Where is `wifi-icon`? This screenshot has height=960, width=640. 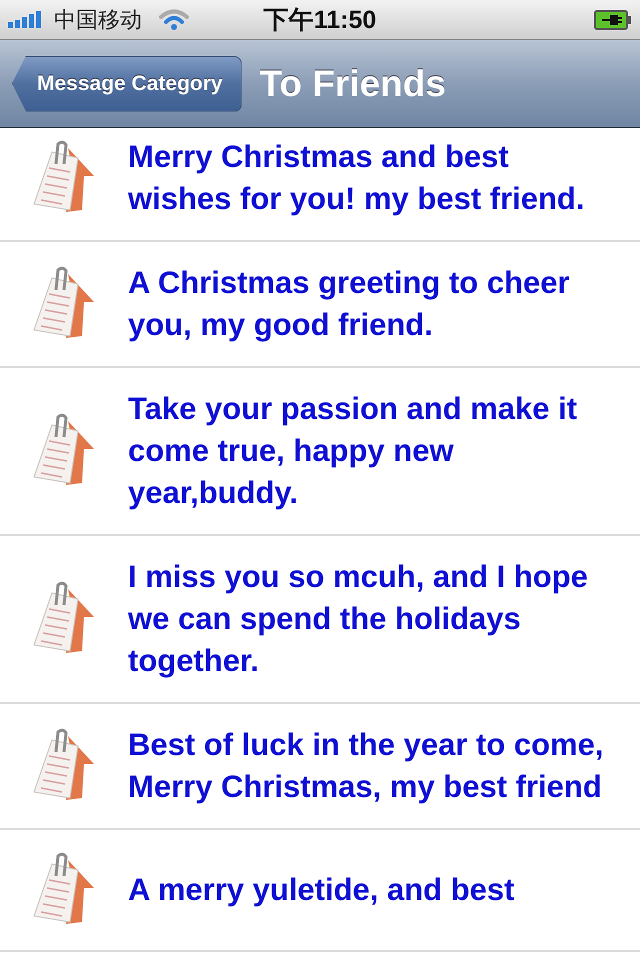 wifi-icon is located at coordinates (174, 19).